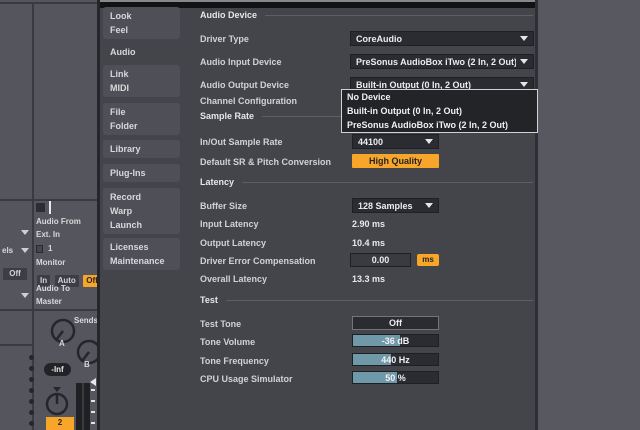 The height and width of the screenshot is (430, 640). I want to click on output-latency-label: Output Latency, so click(233, 243).